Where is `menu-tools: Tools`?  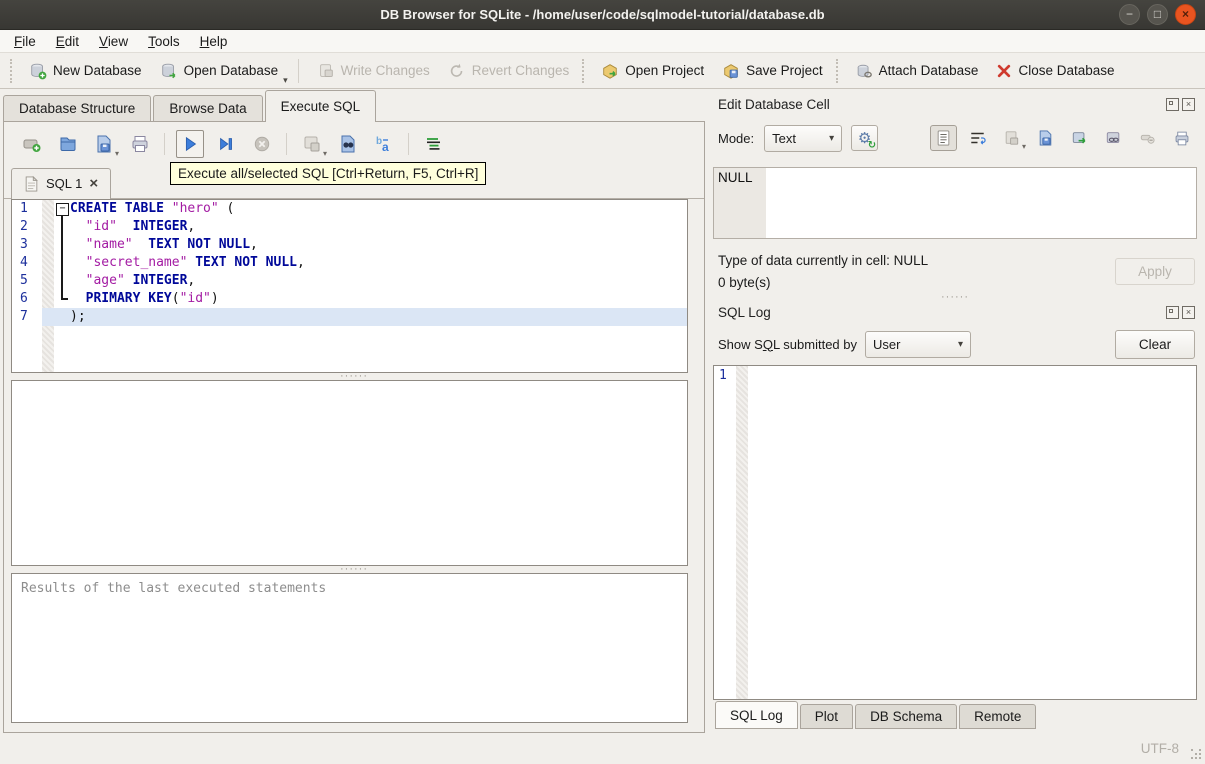 menu-tools: Tools is located at coordinates (164, 41).